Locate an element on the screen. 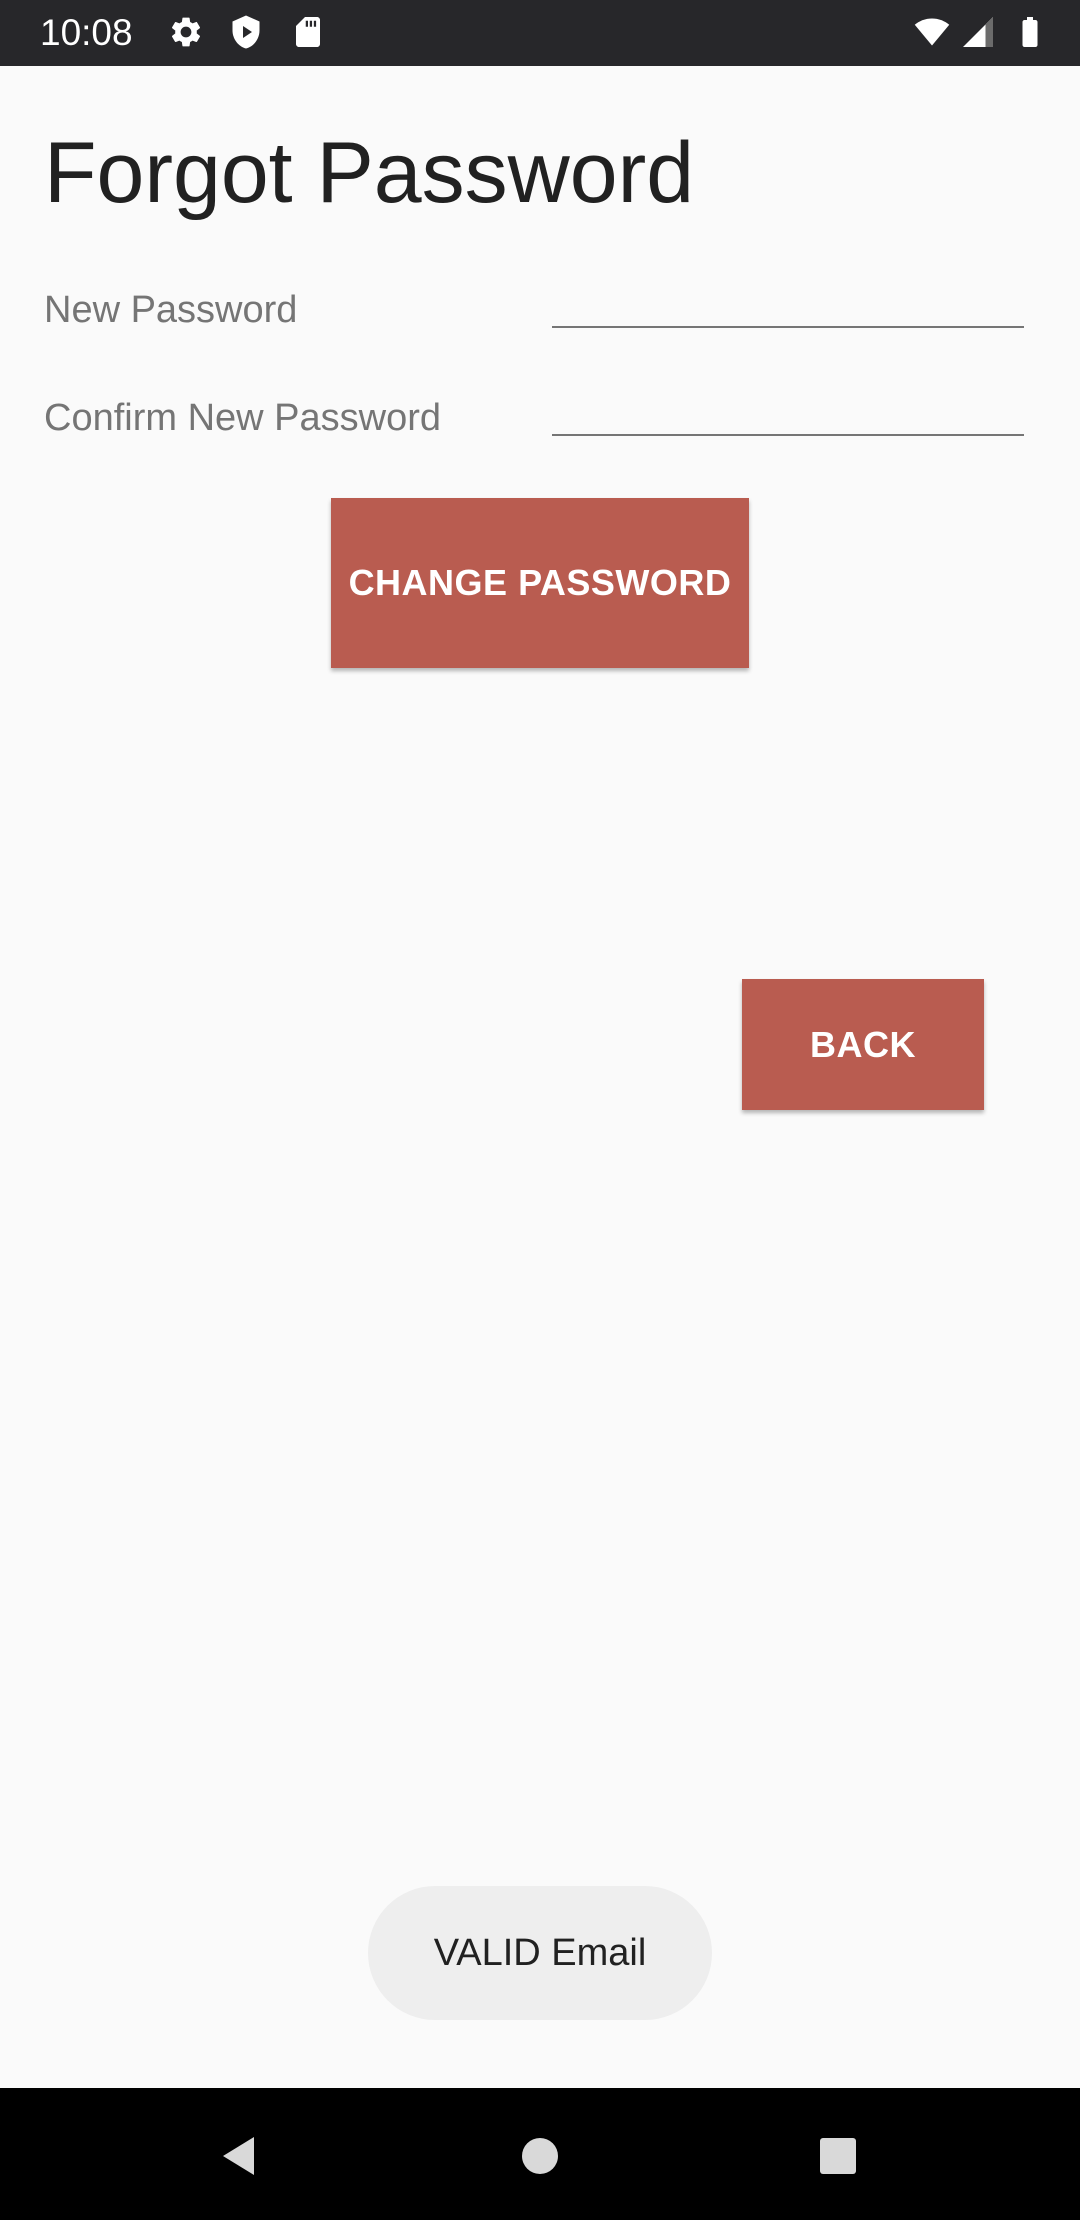 The image size is (1080, 2220). settings-icon is located at coordinates (186, 32).